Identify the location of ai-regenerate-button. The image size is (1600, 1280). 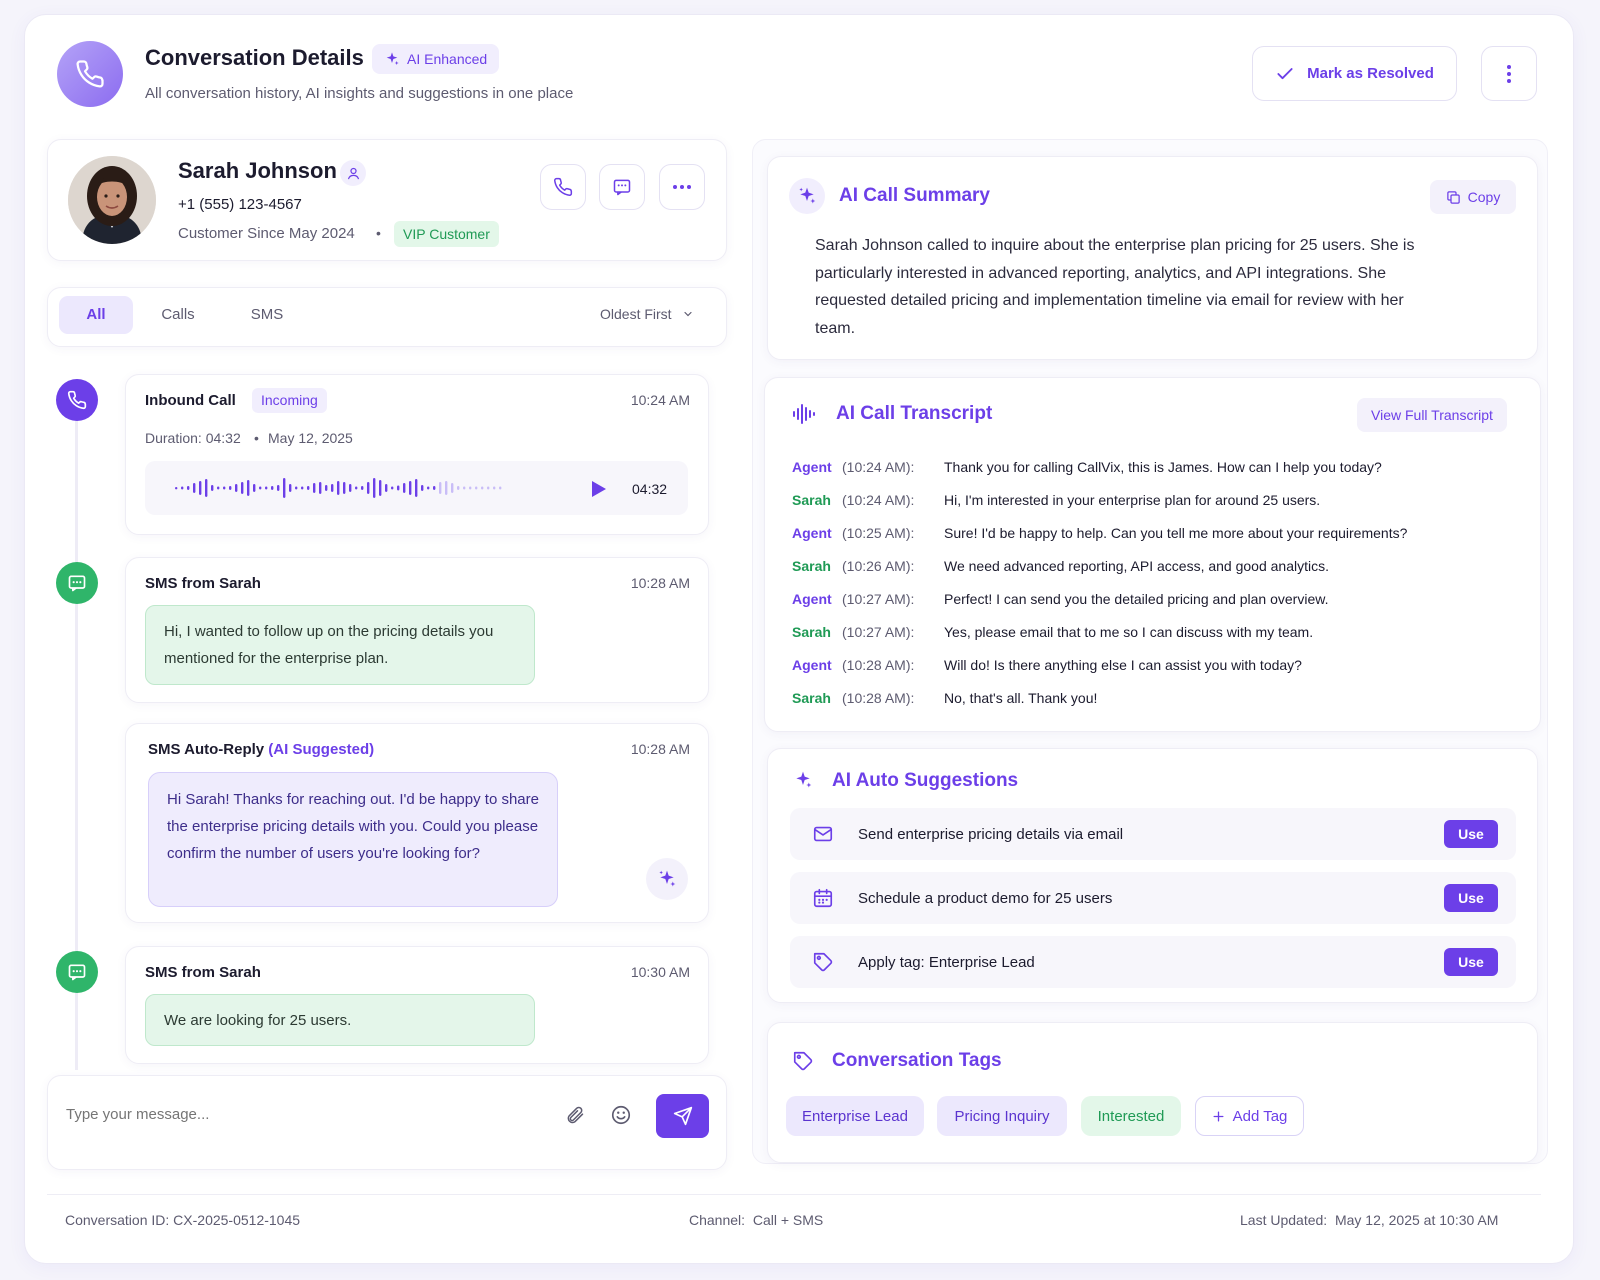
(667, 879).